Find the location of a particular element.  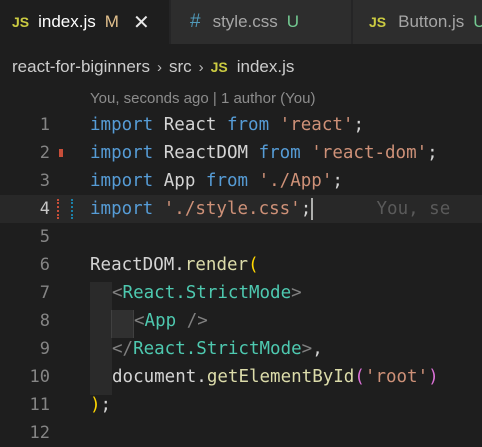

modified-badge: M is located at coordinates (111, 21).